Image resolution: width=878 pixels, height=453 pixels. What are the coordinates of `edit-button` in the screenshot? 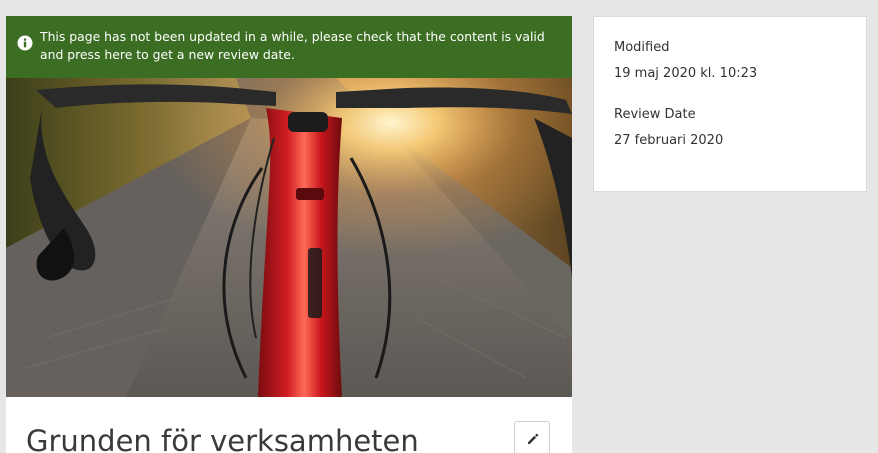 It's located at (532, 437).